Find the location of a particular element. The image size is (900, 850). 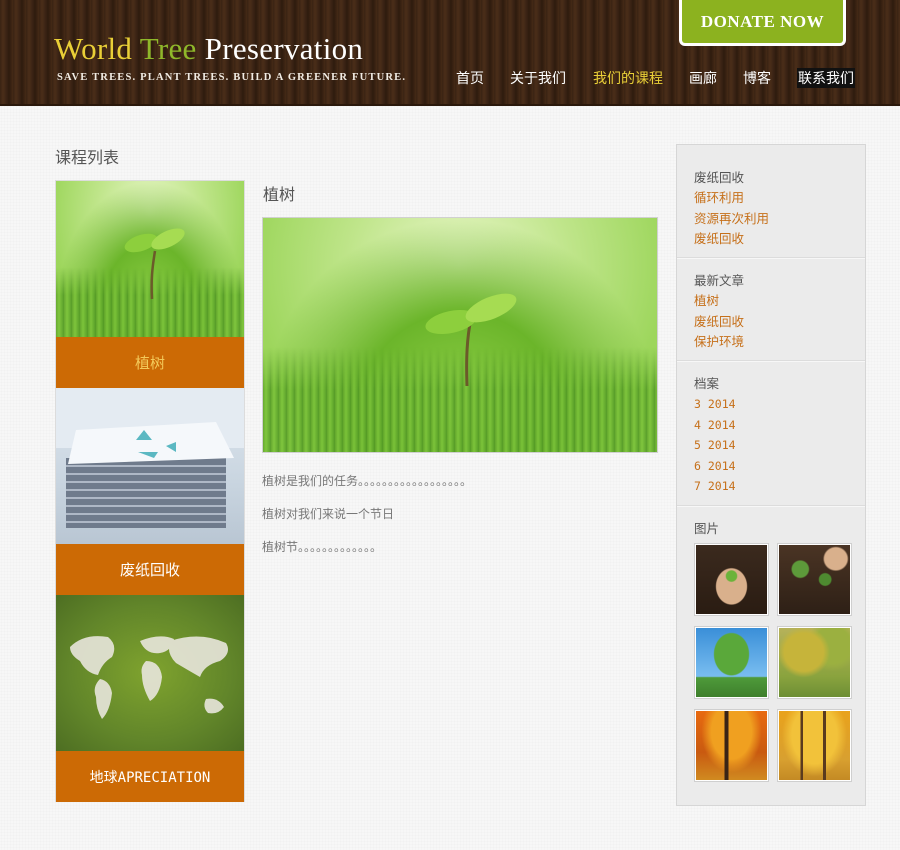

world-map-image is located at coordinates (150, 673).